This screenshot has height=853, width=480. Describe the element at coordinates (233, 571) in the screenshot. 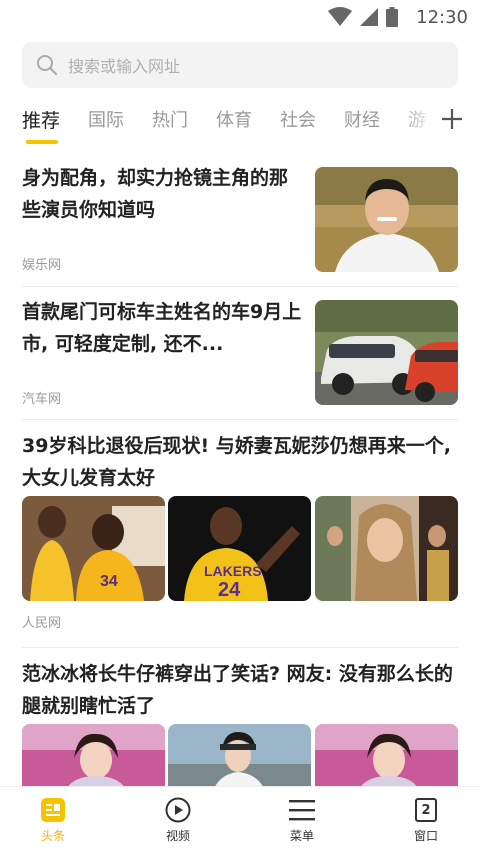

I see `svg-text: LAKERS` at that location.